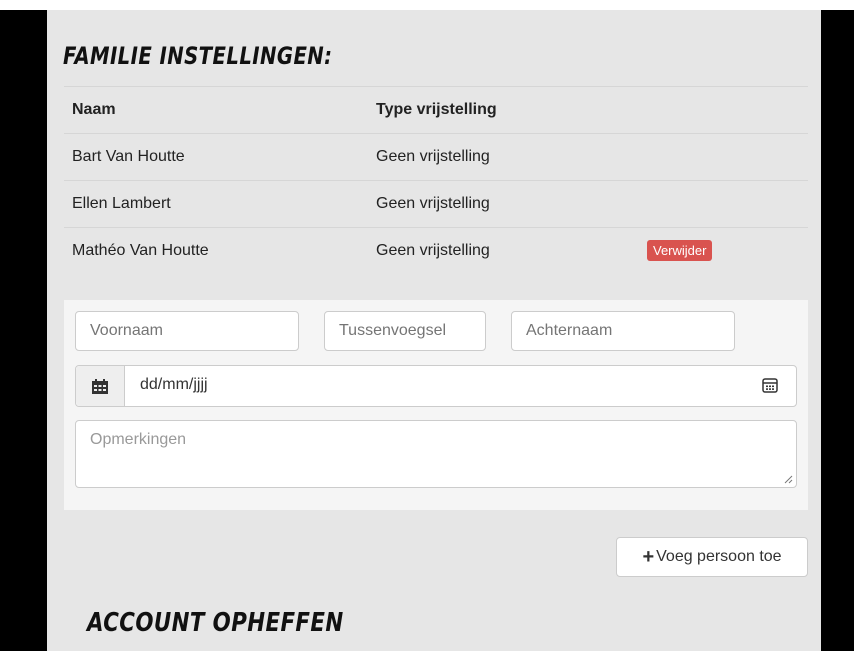 This screenshot has height=651, width=854. Describe the element at coordinates (121, 203) in the screenshot. I see `member-name: Ellen Lambert` at that location.